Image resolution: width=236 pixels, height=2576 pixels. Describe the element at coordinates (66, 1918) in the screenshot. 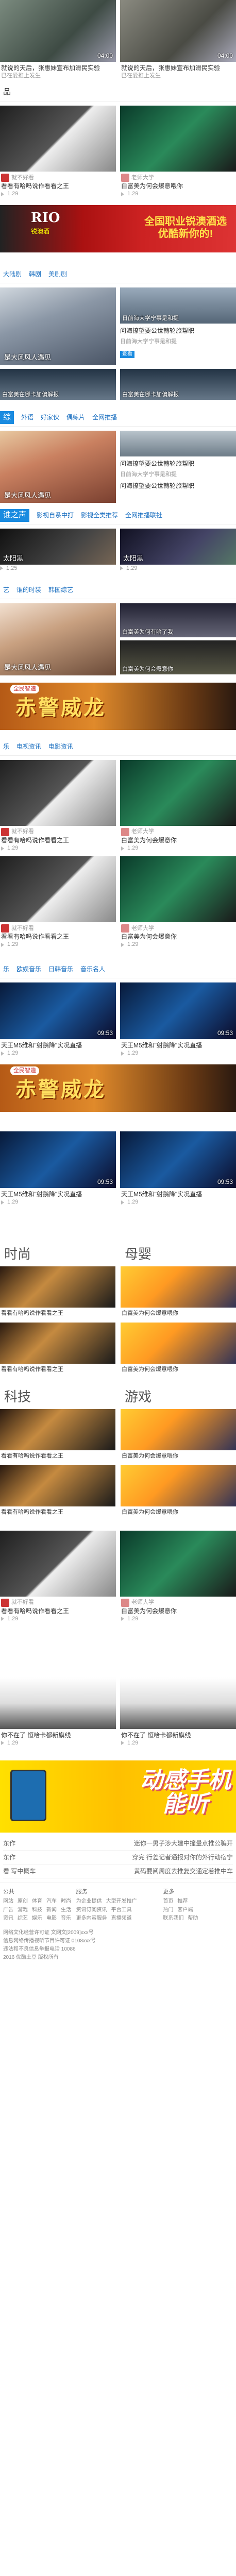

I see `footer-link: 音乐` at that location.